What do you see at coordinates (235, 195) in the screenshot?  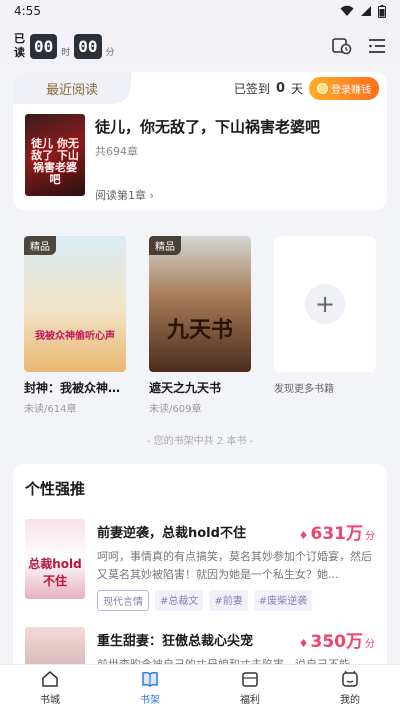 I see `continue-reading-link: 阅读第1章 ›` at bounding box center [235, 195].